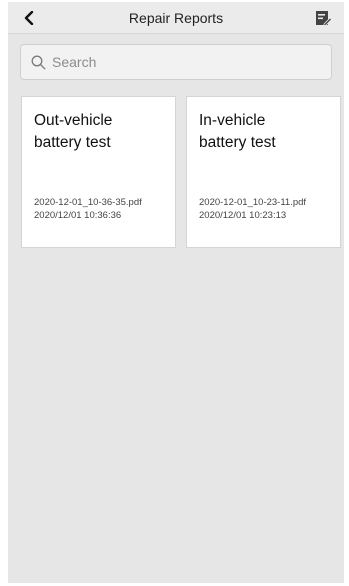  I want to click on search-area, so click(176, 62).